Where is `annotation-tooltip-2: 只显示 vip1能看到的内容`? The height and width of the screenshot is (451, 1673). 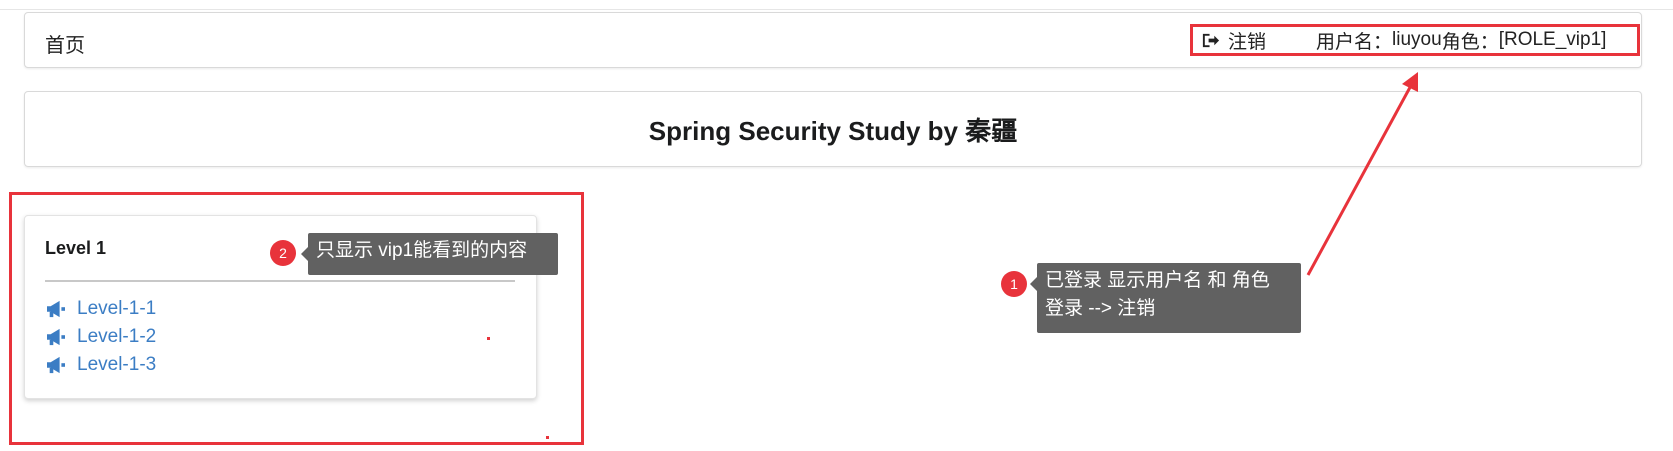
annotation-tooltip-2: 只显示 vip1能看到的内容 is located at coordinates (429, 254).